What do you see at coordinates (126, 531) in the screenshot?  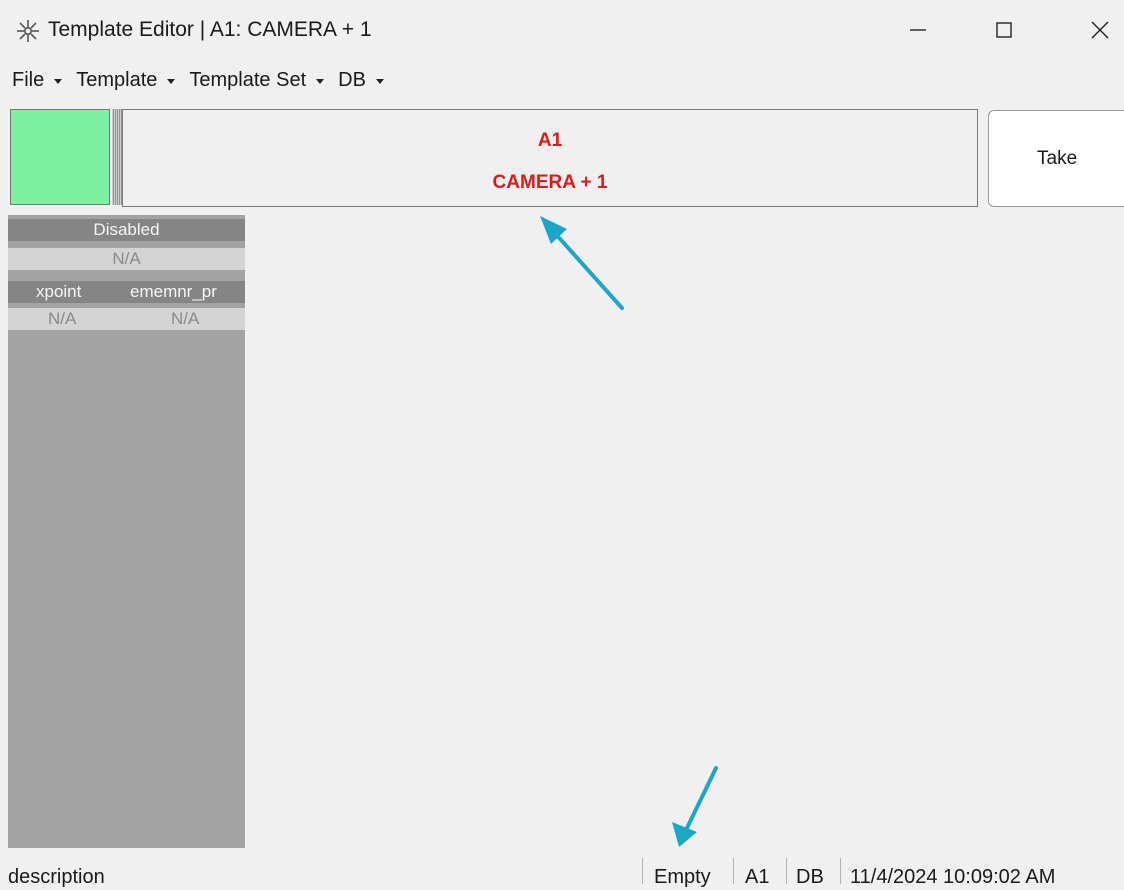 I see `field-panel: Disabled N/A xpoint ememnr_pr N/A N/A` at bounding box center [126, 531].